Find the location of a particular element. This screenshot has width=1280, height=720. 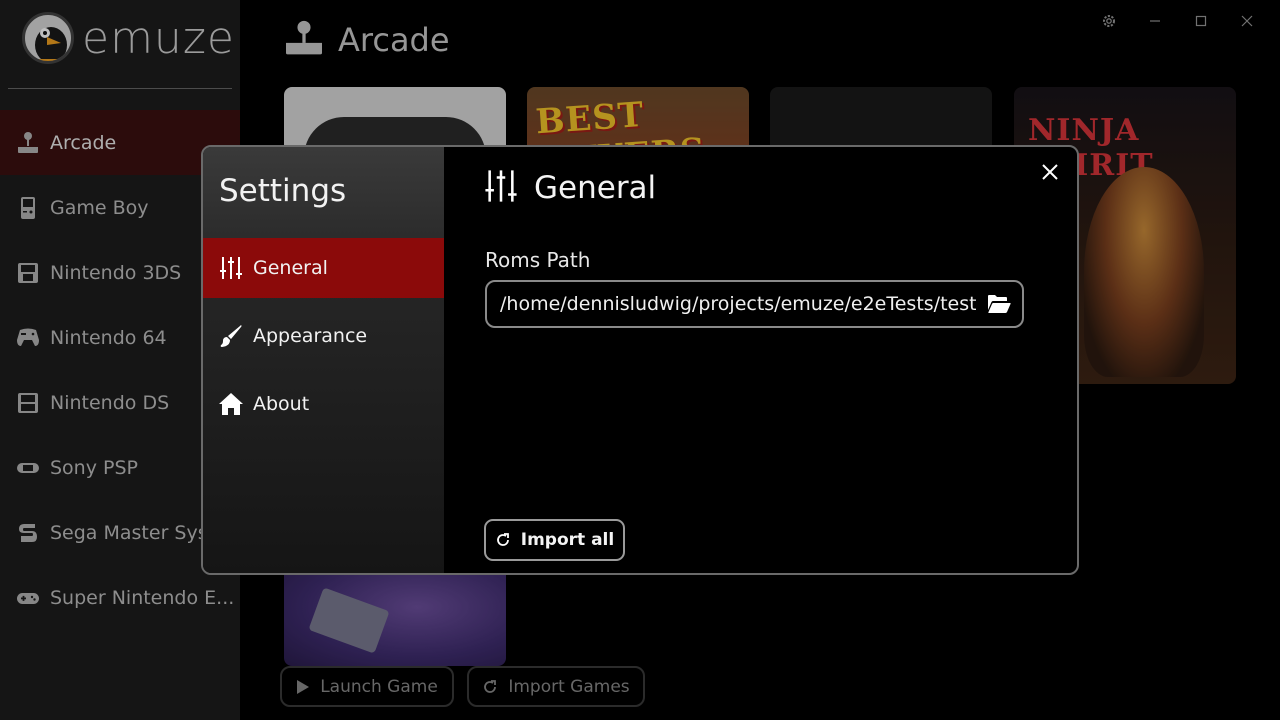

section-title: General is located at coordinates (595, 188).